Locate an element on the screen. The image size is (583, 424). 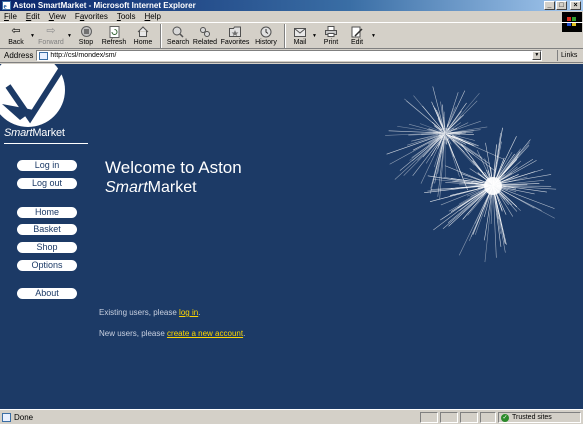
back-dropdown: ▼ is located at coordinates (32, 31).